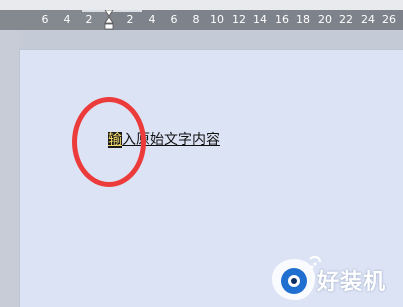 Image resolution: width=403 pixels, height=307 pixels. I want to click on watermark-text: 好装机, so click(352, 282).